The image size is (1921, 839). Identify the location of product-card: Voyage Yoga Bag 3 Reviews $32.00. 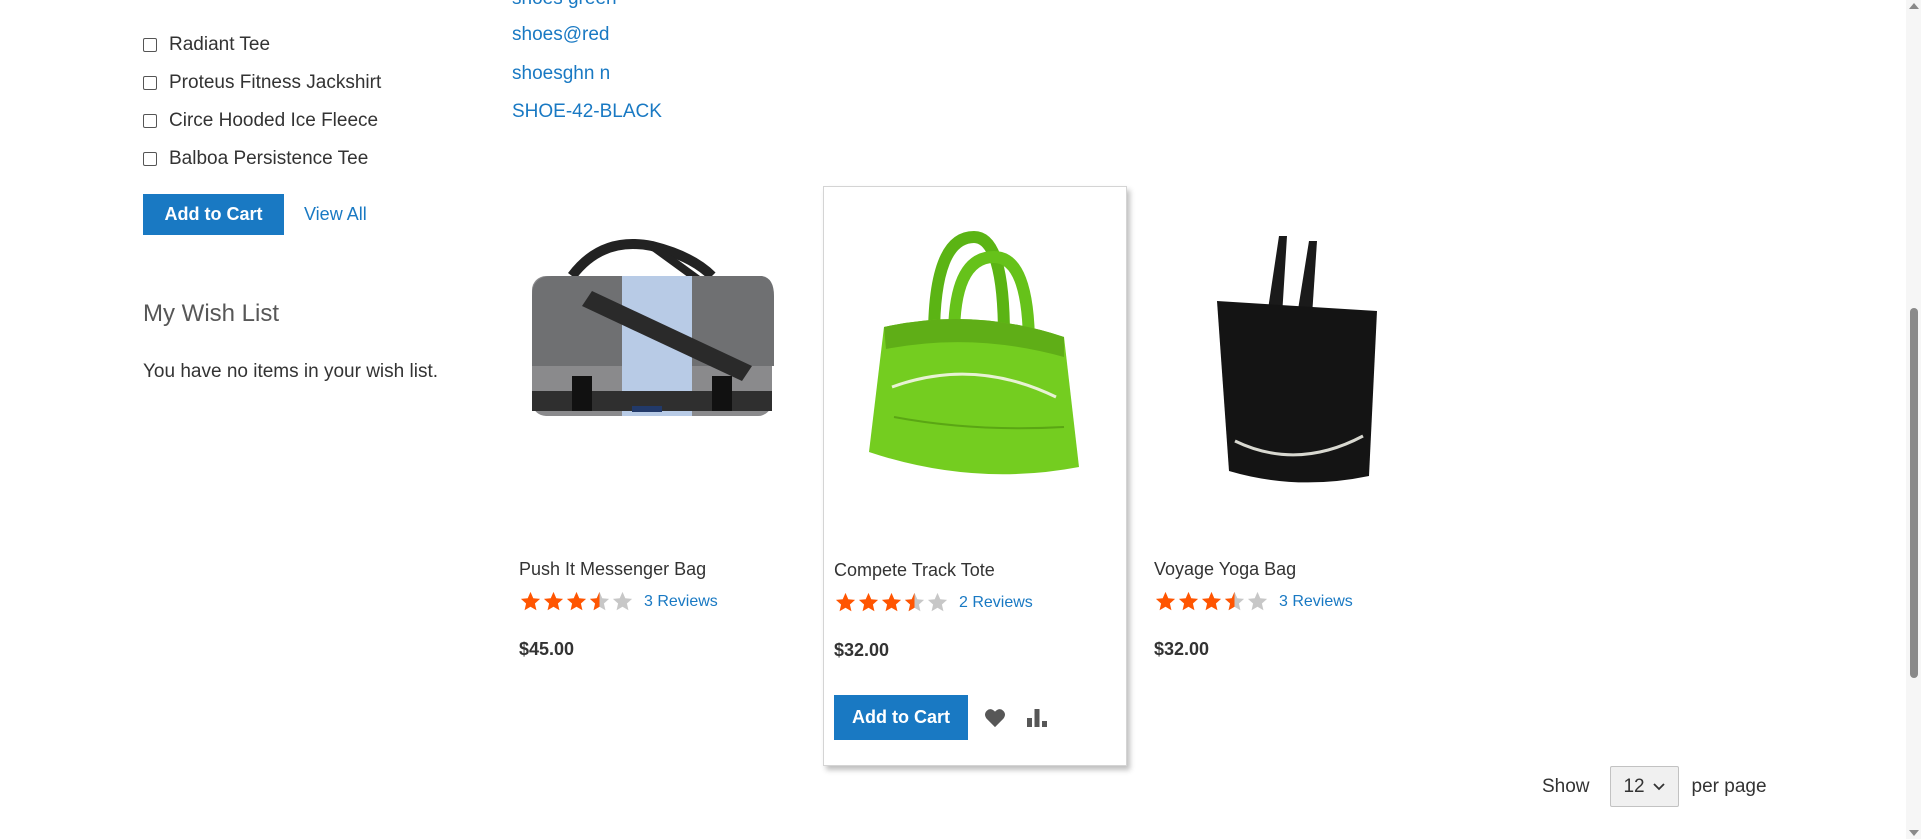
(1299, 476).